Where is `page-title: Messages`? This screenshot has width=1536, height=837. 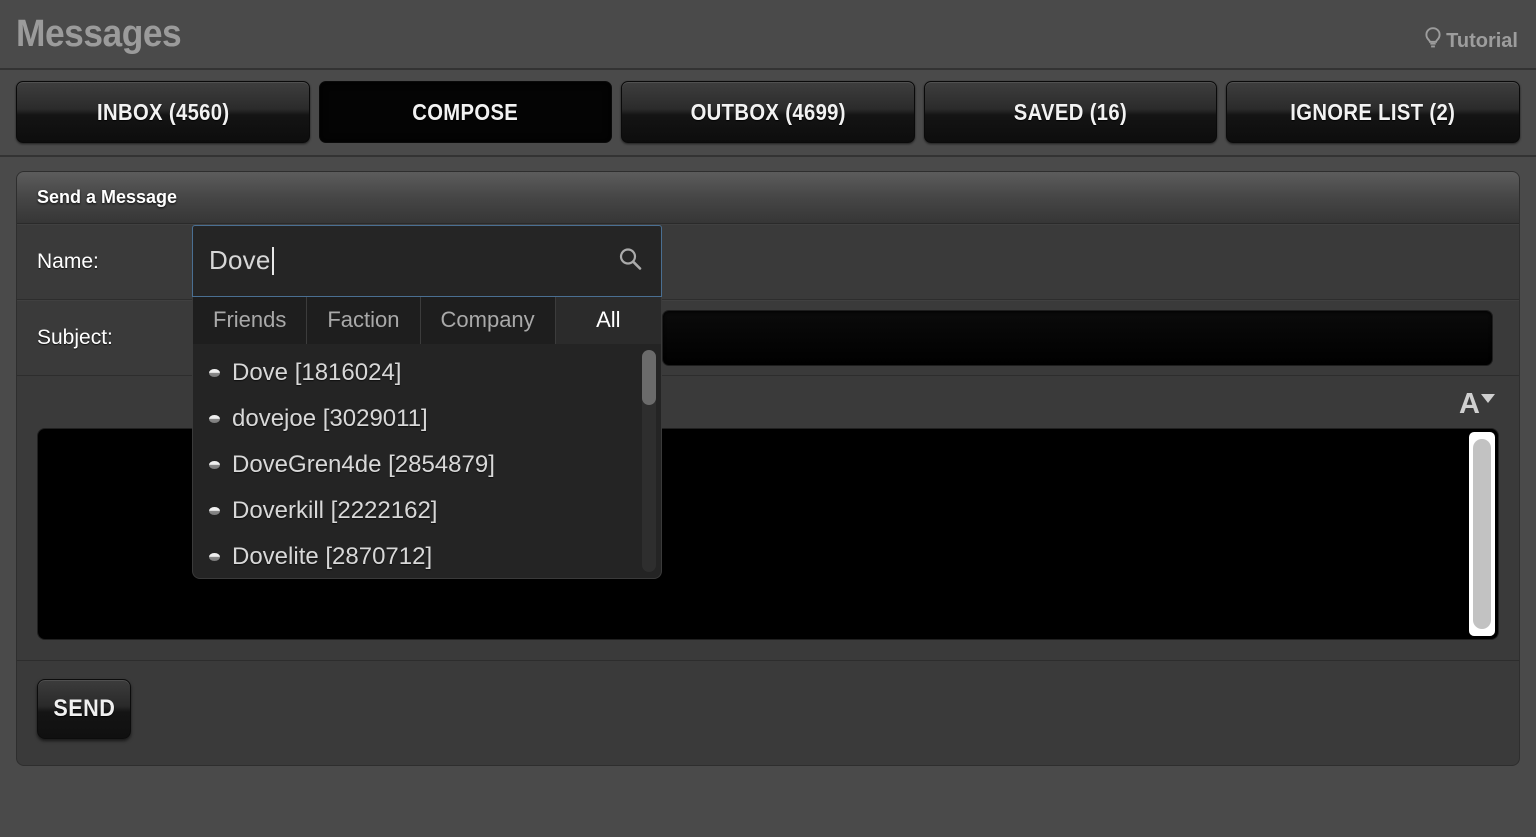 page-title: Messages is located at coordinates (99, 33).